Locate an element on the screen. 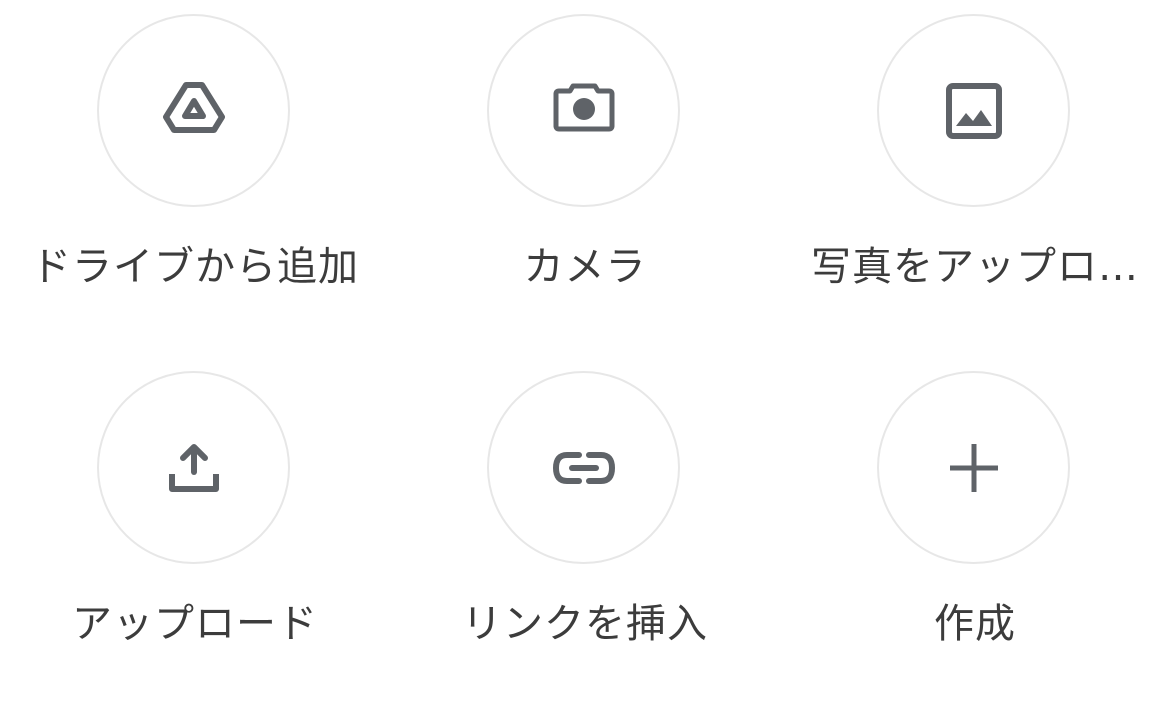 This screenshot has width=1170, height=707. drive-icon is located at coordinates (194, 111).